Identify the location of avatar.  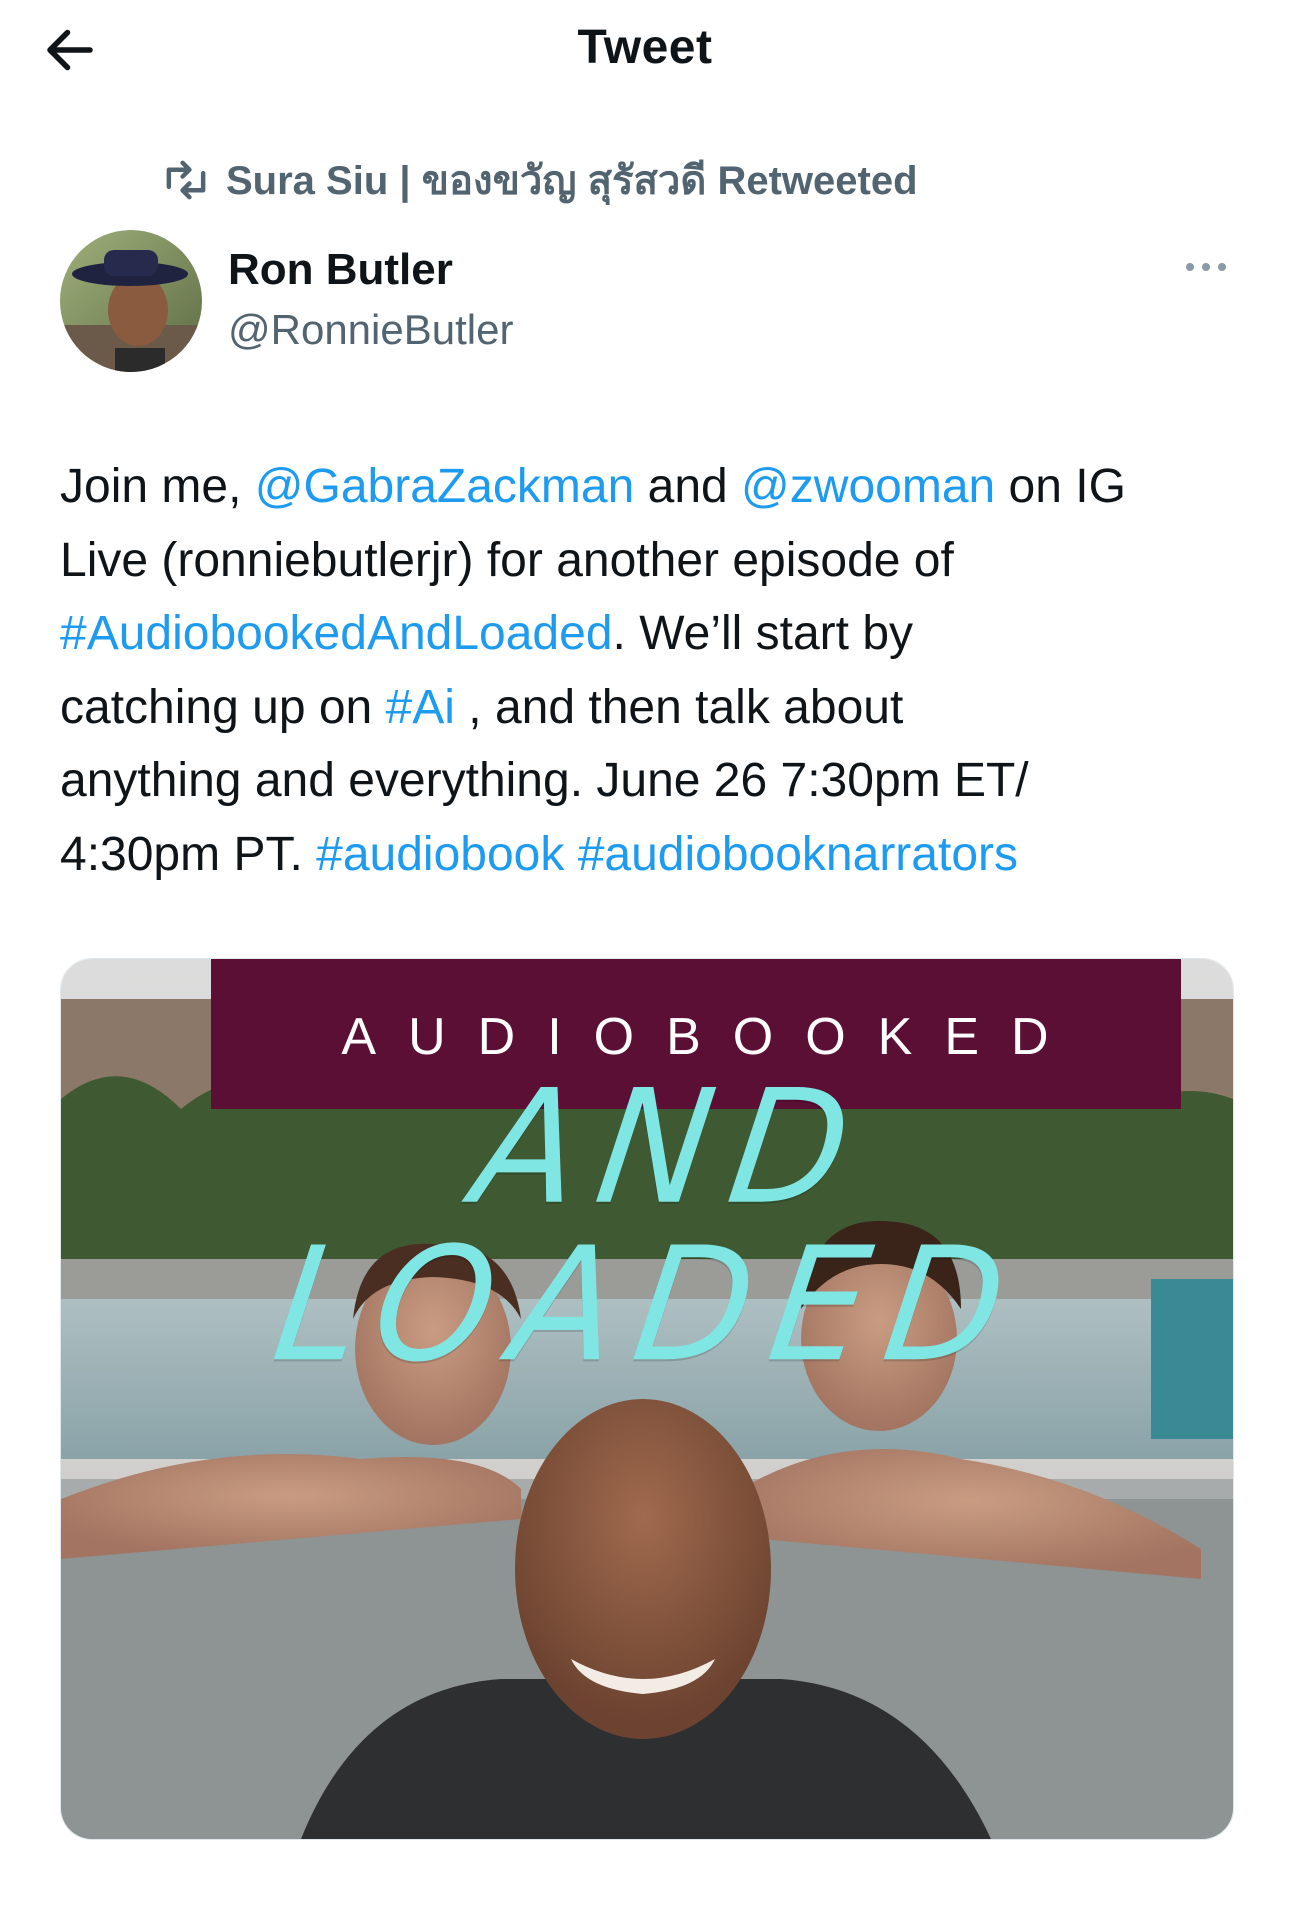
(131, 301).